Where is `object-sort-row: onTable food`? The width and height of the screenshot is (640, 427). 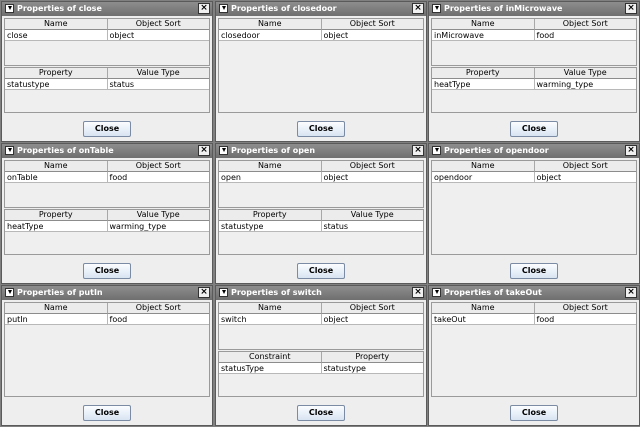
object-sort-row: onTable food is located at coordinates (107, 177).